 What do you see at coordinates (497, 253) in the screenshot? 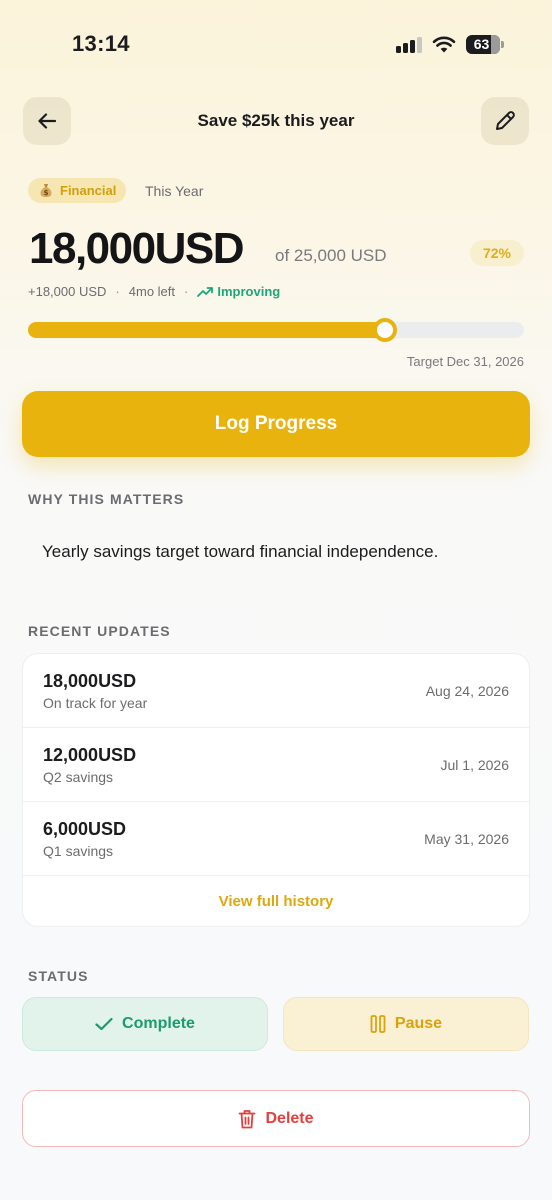
I see `percent-badge: 72%` at bounding box center [497, 253].